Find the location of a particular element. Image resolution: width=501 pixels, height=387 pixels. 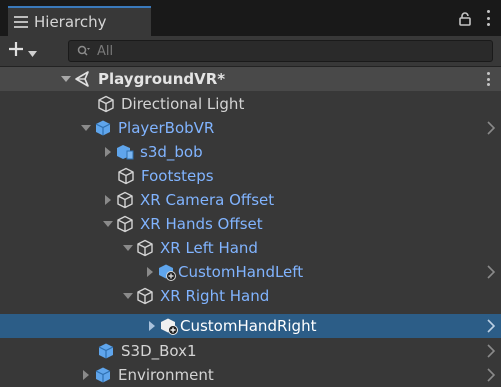

tree-item-label: Footsteps is located at coordinates (177, 176).